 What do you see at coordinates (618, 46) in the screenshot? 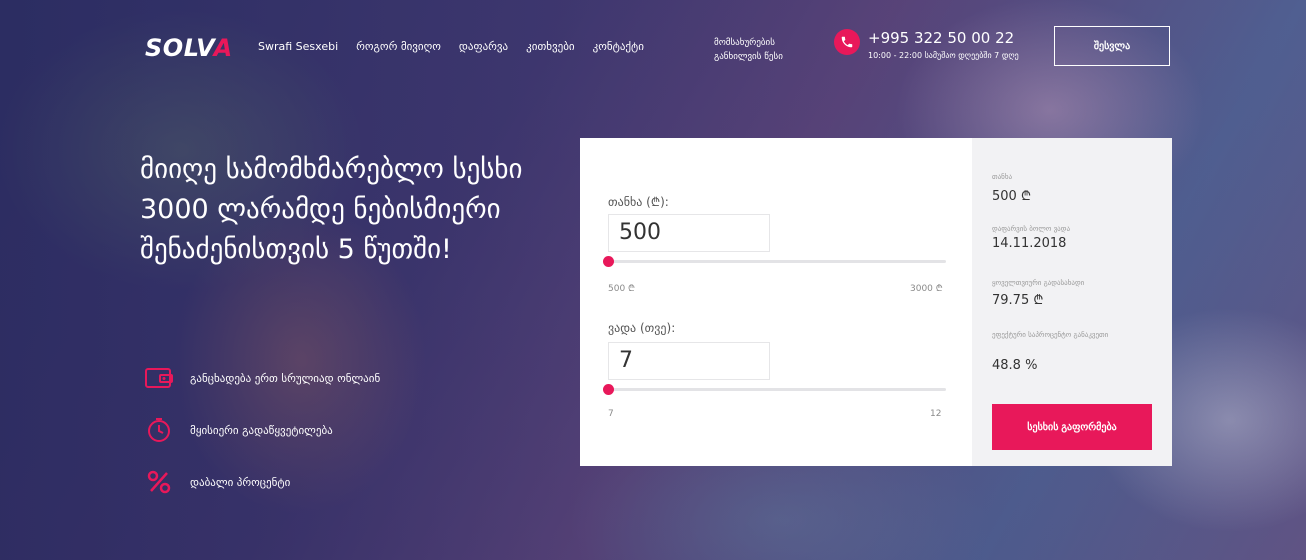
I see `nav-item-contact: კონტაქტი` at bounding box center [618, 46].